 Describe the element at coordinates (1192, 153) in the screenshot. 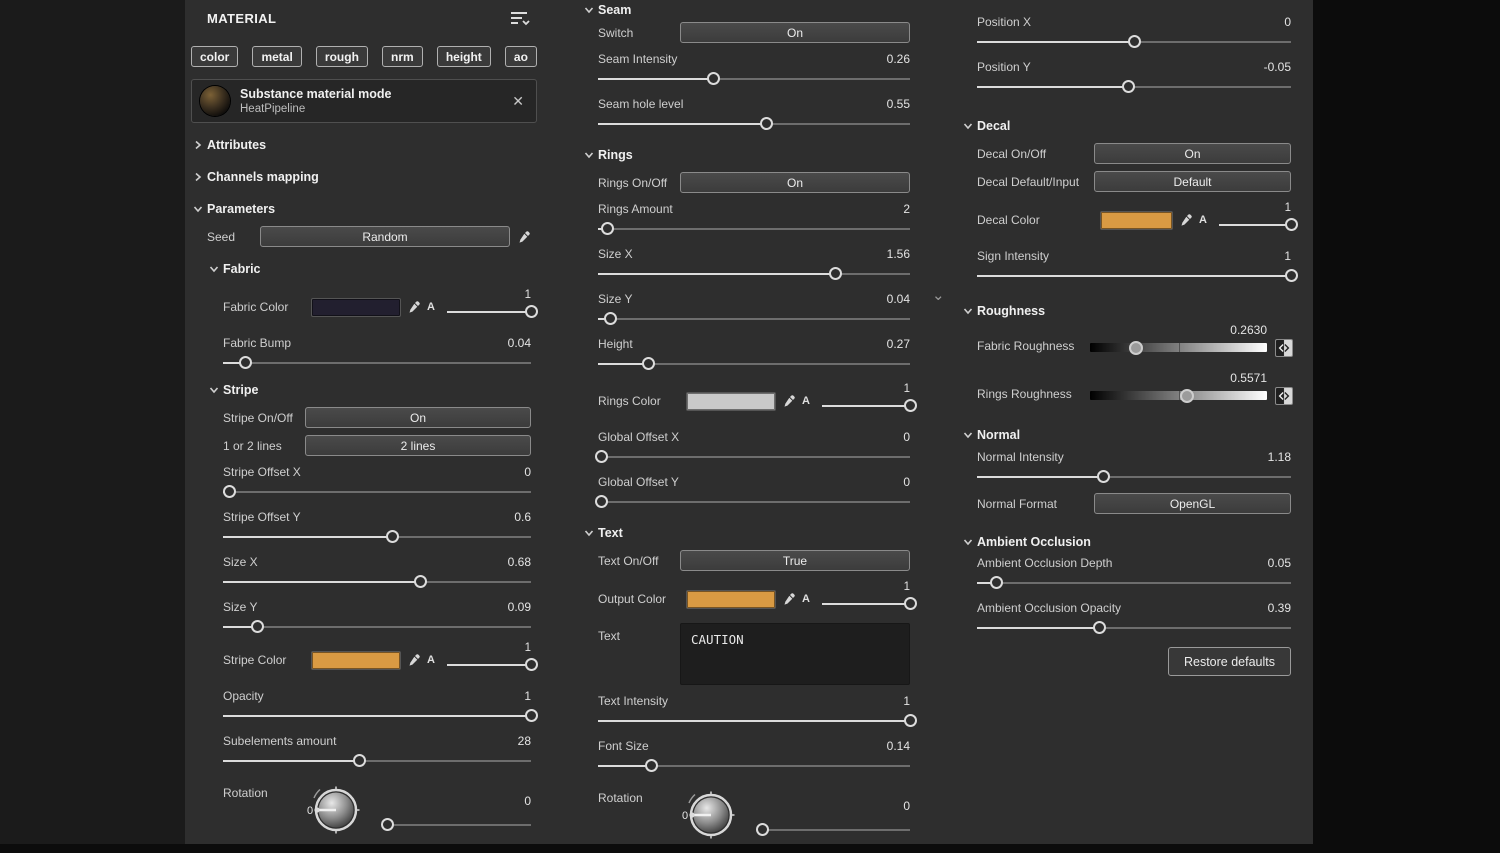

I see `toggle-button-decal-on-off: On` at that location.